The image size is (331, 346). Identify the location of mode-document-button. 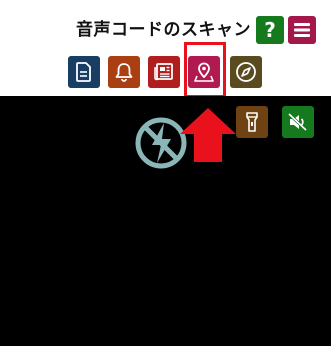
(84, 72).